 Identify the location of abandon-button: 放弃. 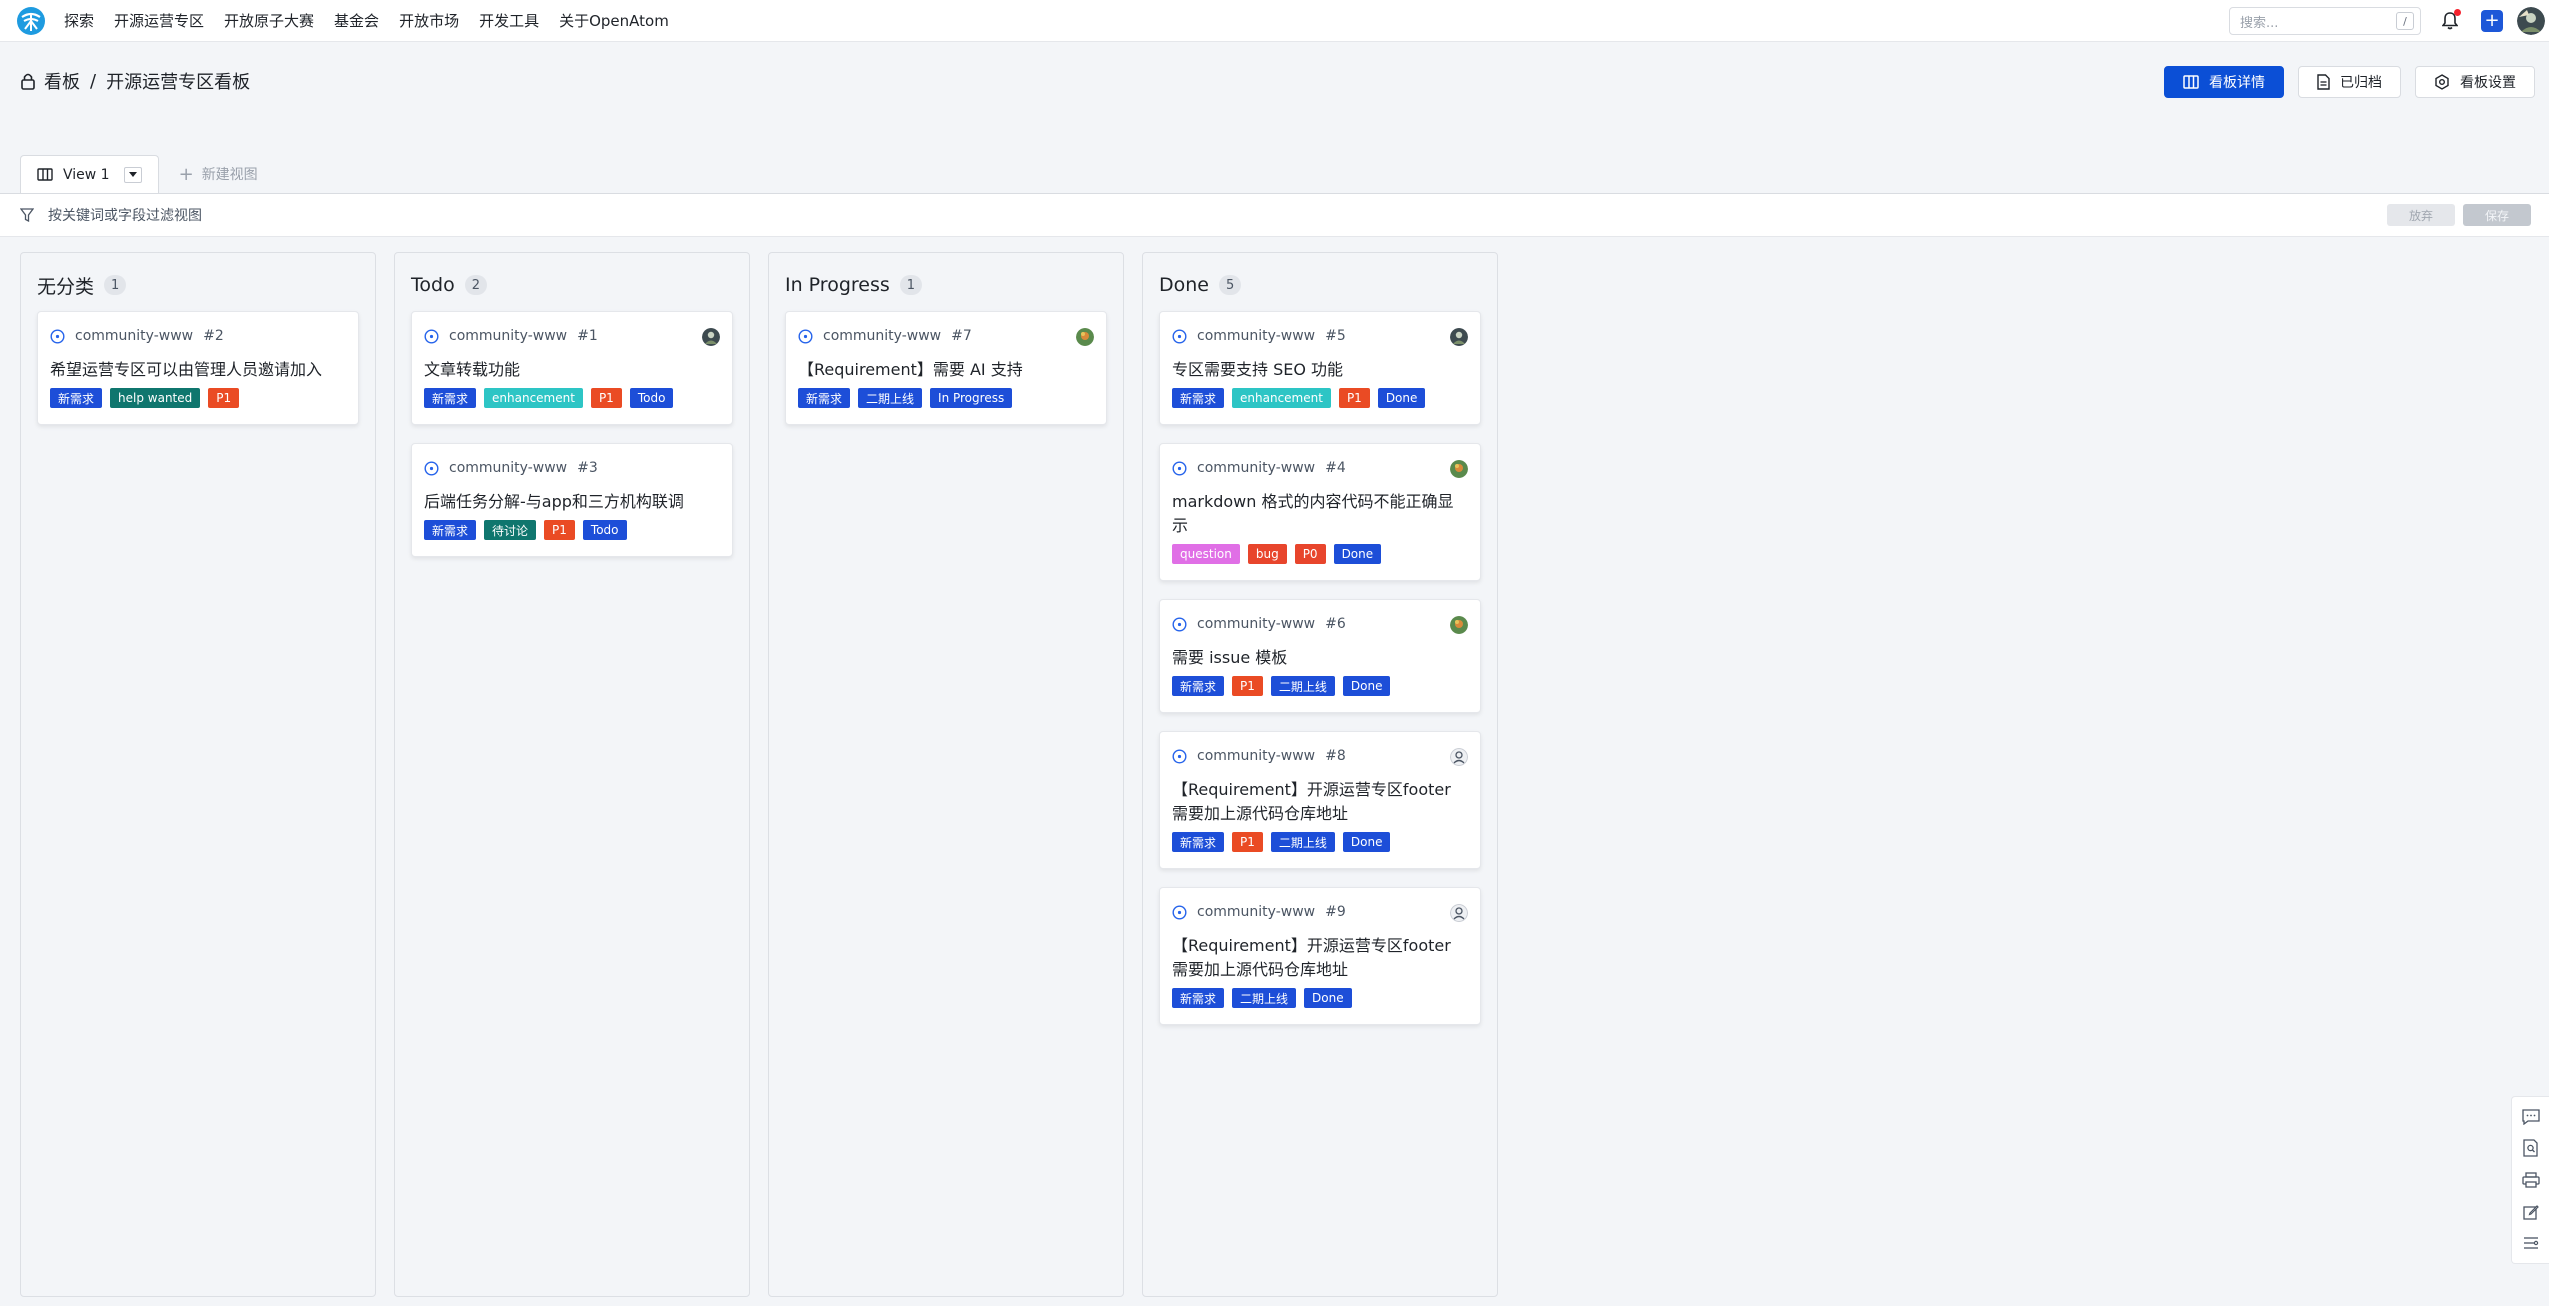
(2421, 215).